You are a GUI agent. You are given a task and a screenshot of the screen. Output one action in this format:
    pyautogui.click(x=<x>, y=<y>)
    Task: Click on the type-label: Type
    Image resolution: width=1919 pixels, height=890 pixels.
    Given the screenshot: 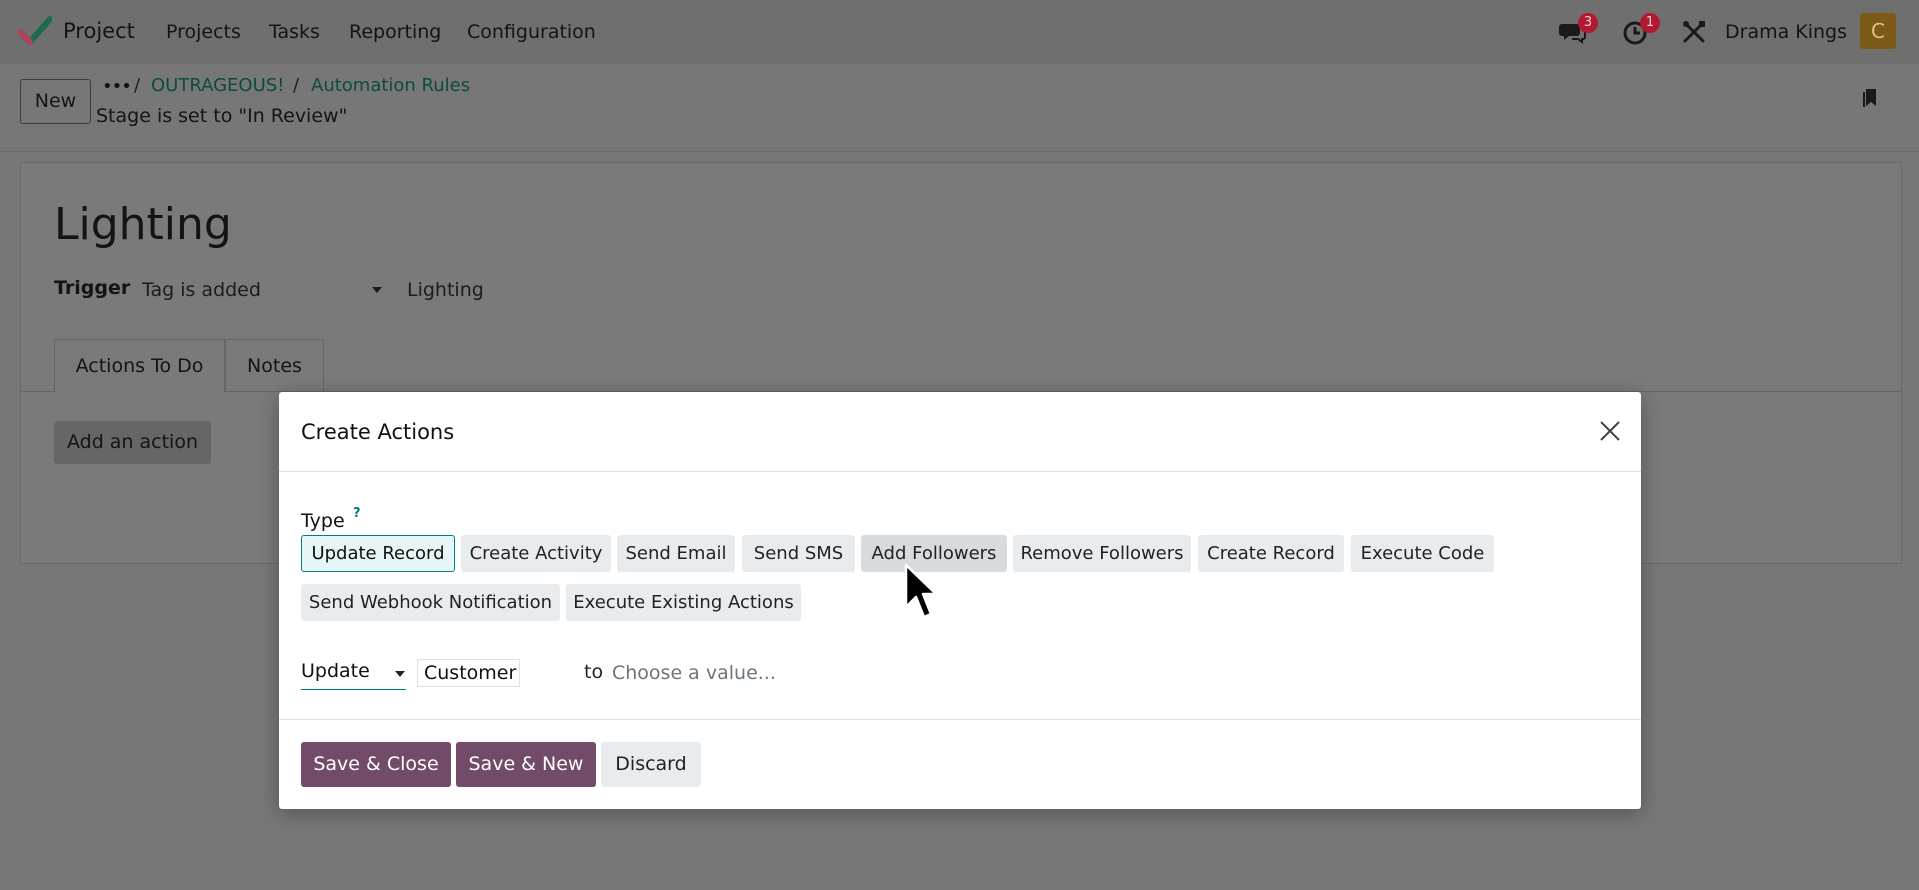 What is the action you would take?
    pyautogui.click(x=323, y=521)
    